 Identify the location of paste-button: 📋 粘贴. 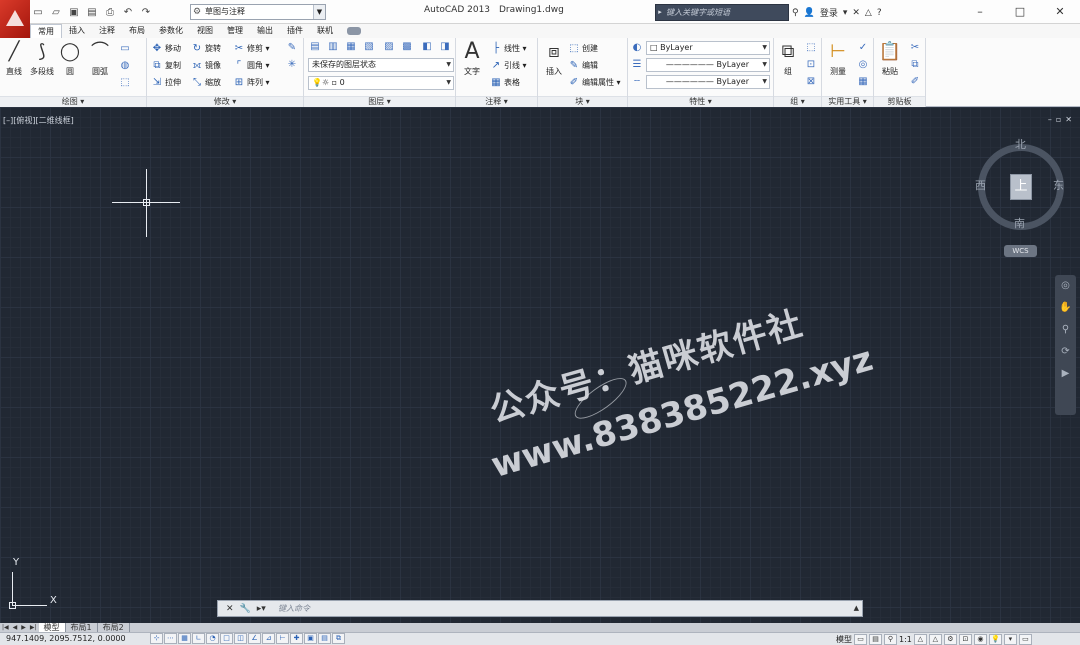
(890, 59).